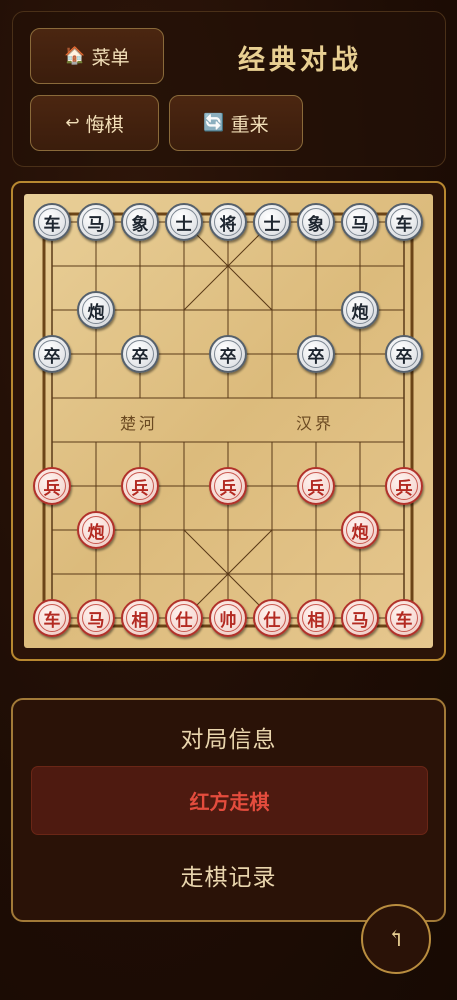 This screenshot has height=1000, width=457. Describe the element at coordinates (300, 60) in the screenshot. I see `page-title: 经典对战` at that location.